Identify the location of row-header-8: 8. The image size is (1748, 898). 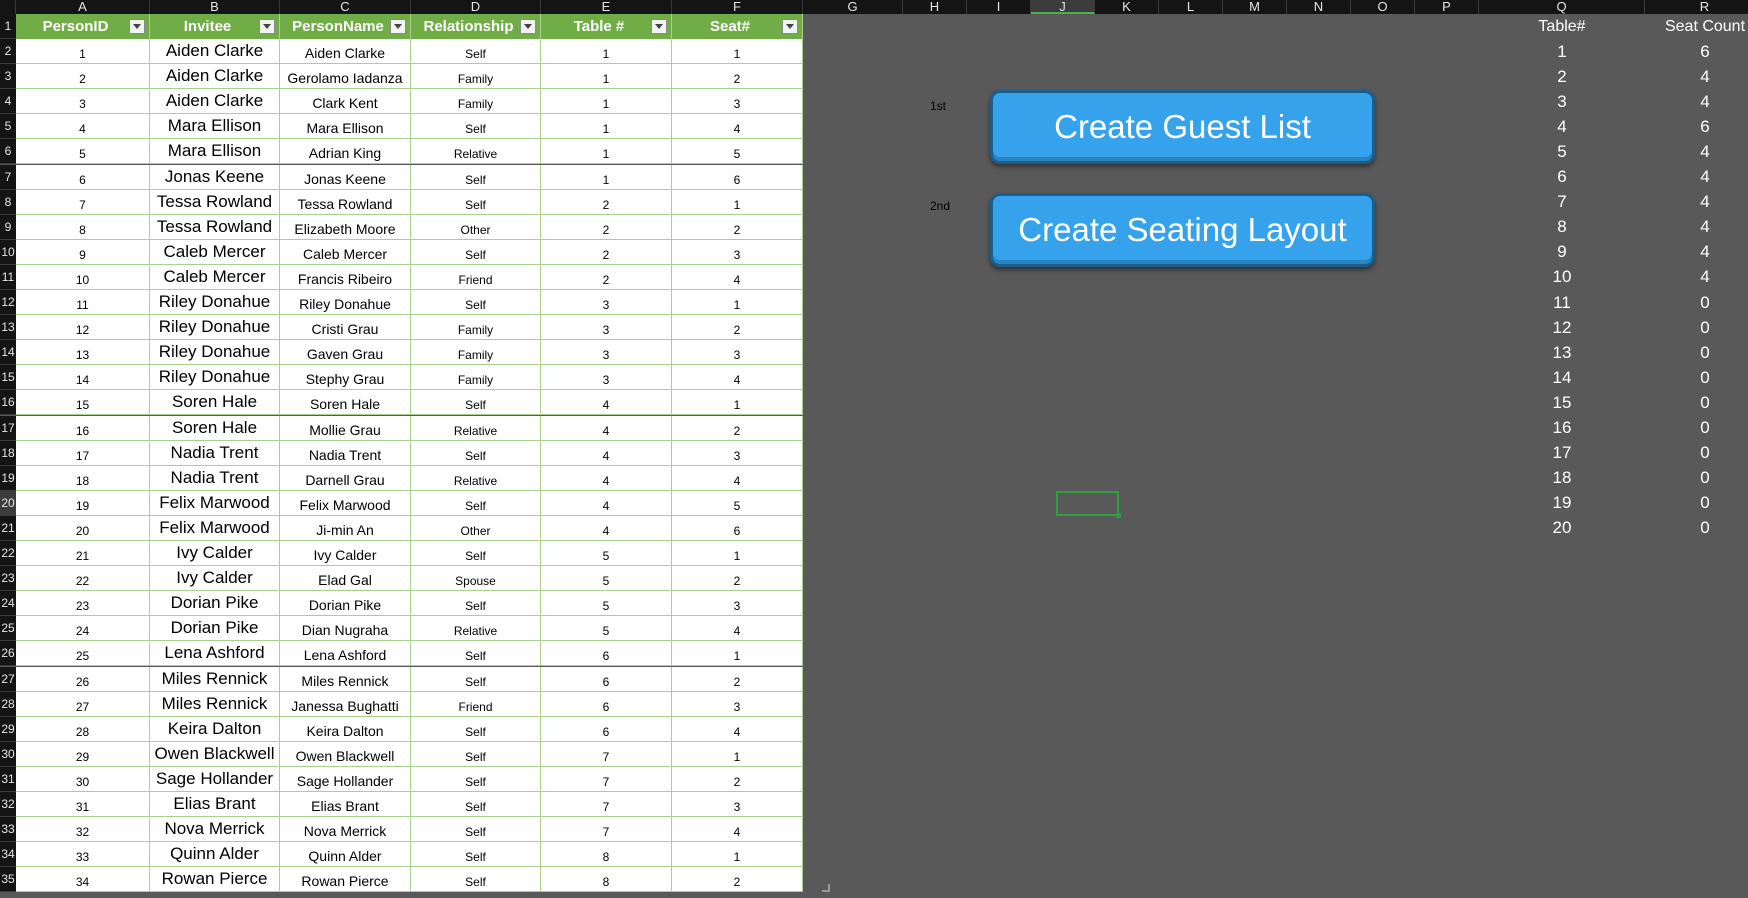
(8, 202).